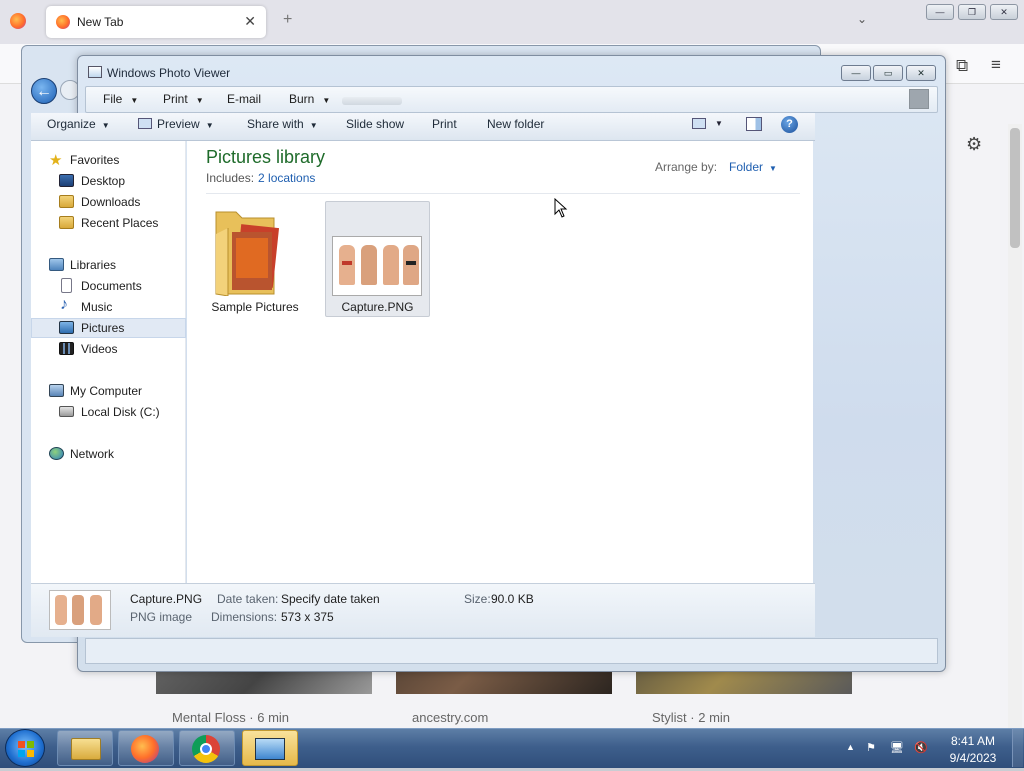 This screenshot has height=771, width=1024. Describe the element at coordinates (95, 160) in the screenshot. I see `nav-label: Favorites` at that location.